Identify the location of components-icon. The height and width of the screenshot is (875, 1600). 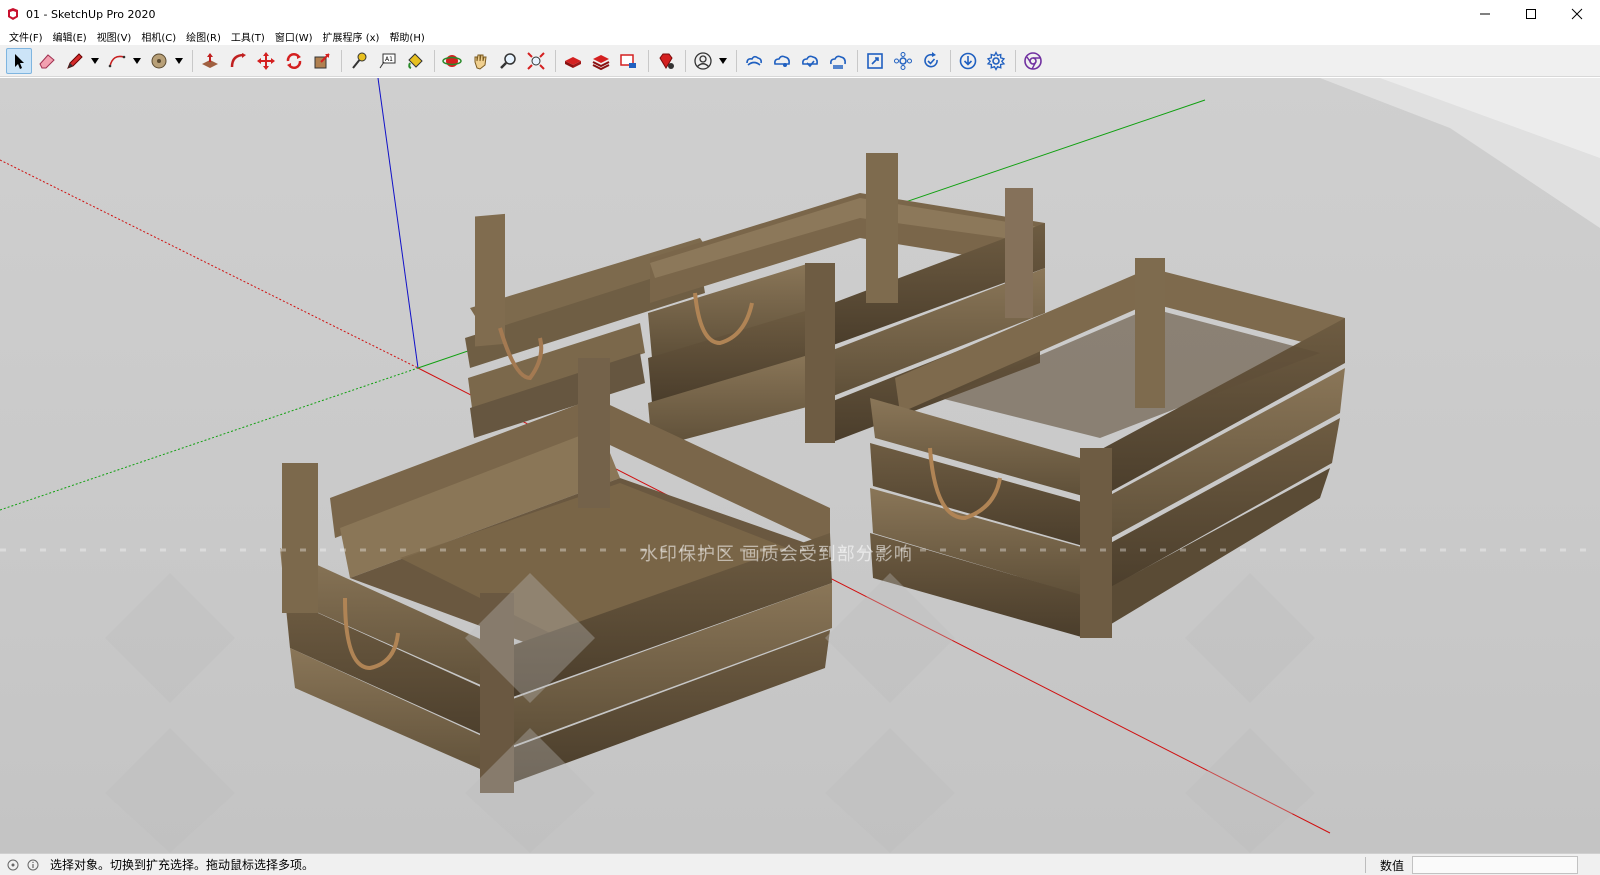
(903, 60).